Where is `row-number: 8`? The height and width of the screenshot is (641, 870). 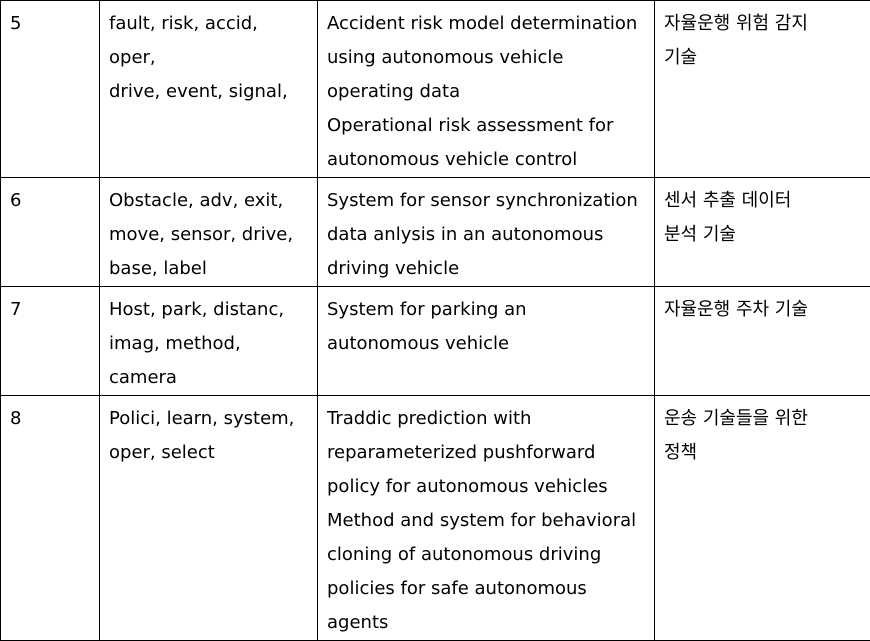
row-number: 8 is located at coordinates (50, 518).